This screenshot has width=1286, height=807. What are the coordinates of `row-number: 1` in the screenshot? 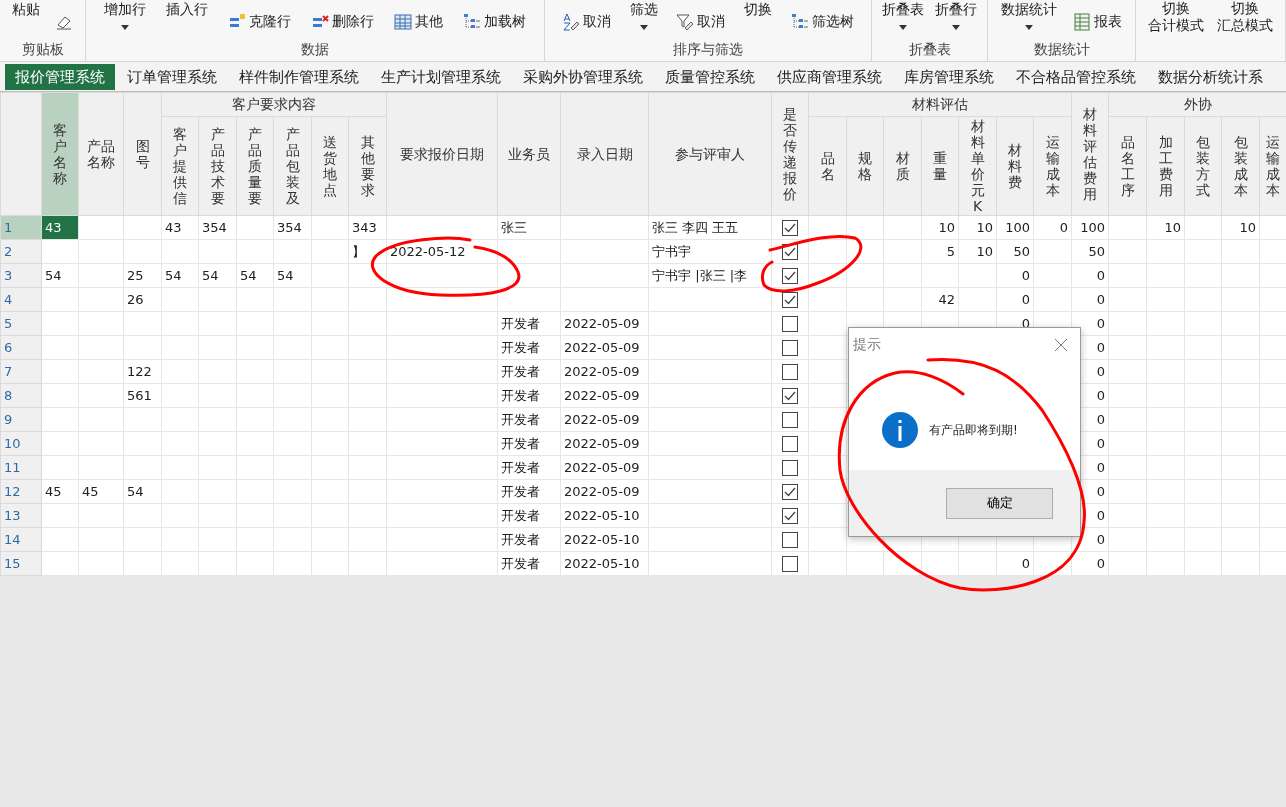 It's located at (21, 227).